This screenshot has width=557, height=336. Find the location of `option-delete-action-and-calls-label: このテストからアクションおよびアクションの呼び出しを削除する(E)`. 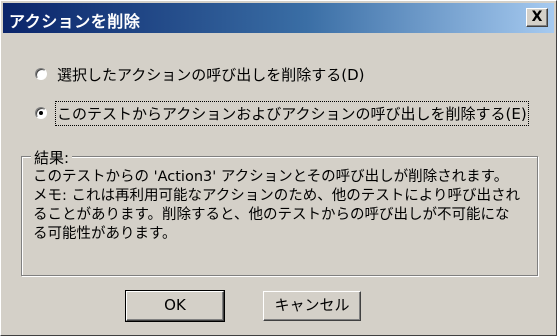

option-delete-action-and-calls-label: このテストからアクションおよびアクションの呼び出しを削除する(E) is located at coordinates (292, 113).